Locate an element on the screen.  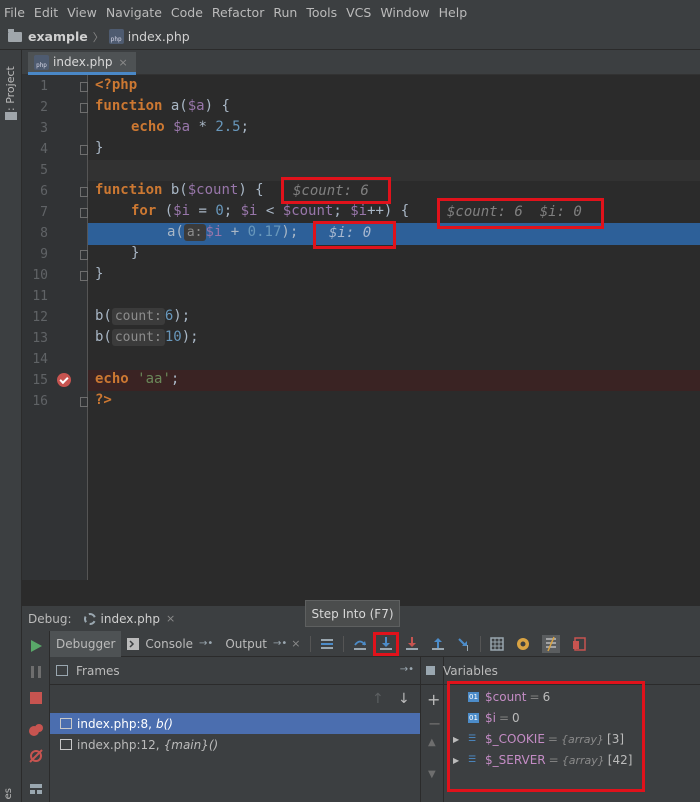
show-values-inline-icon is located at coordinates (550, 643).